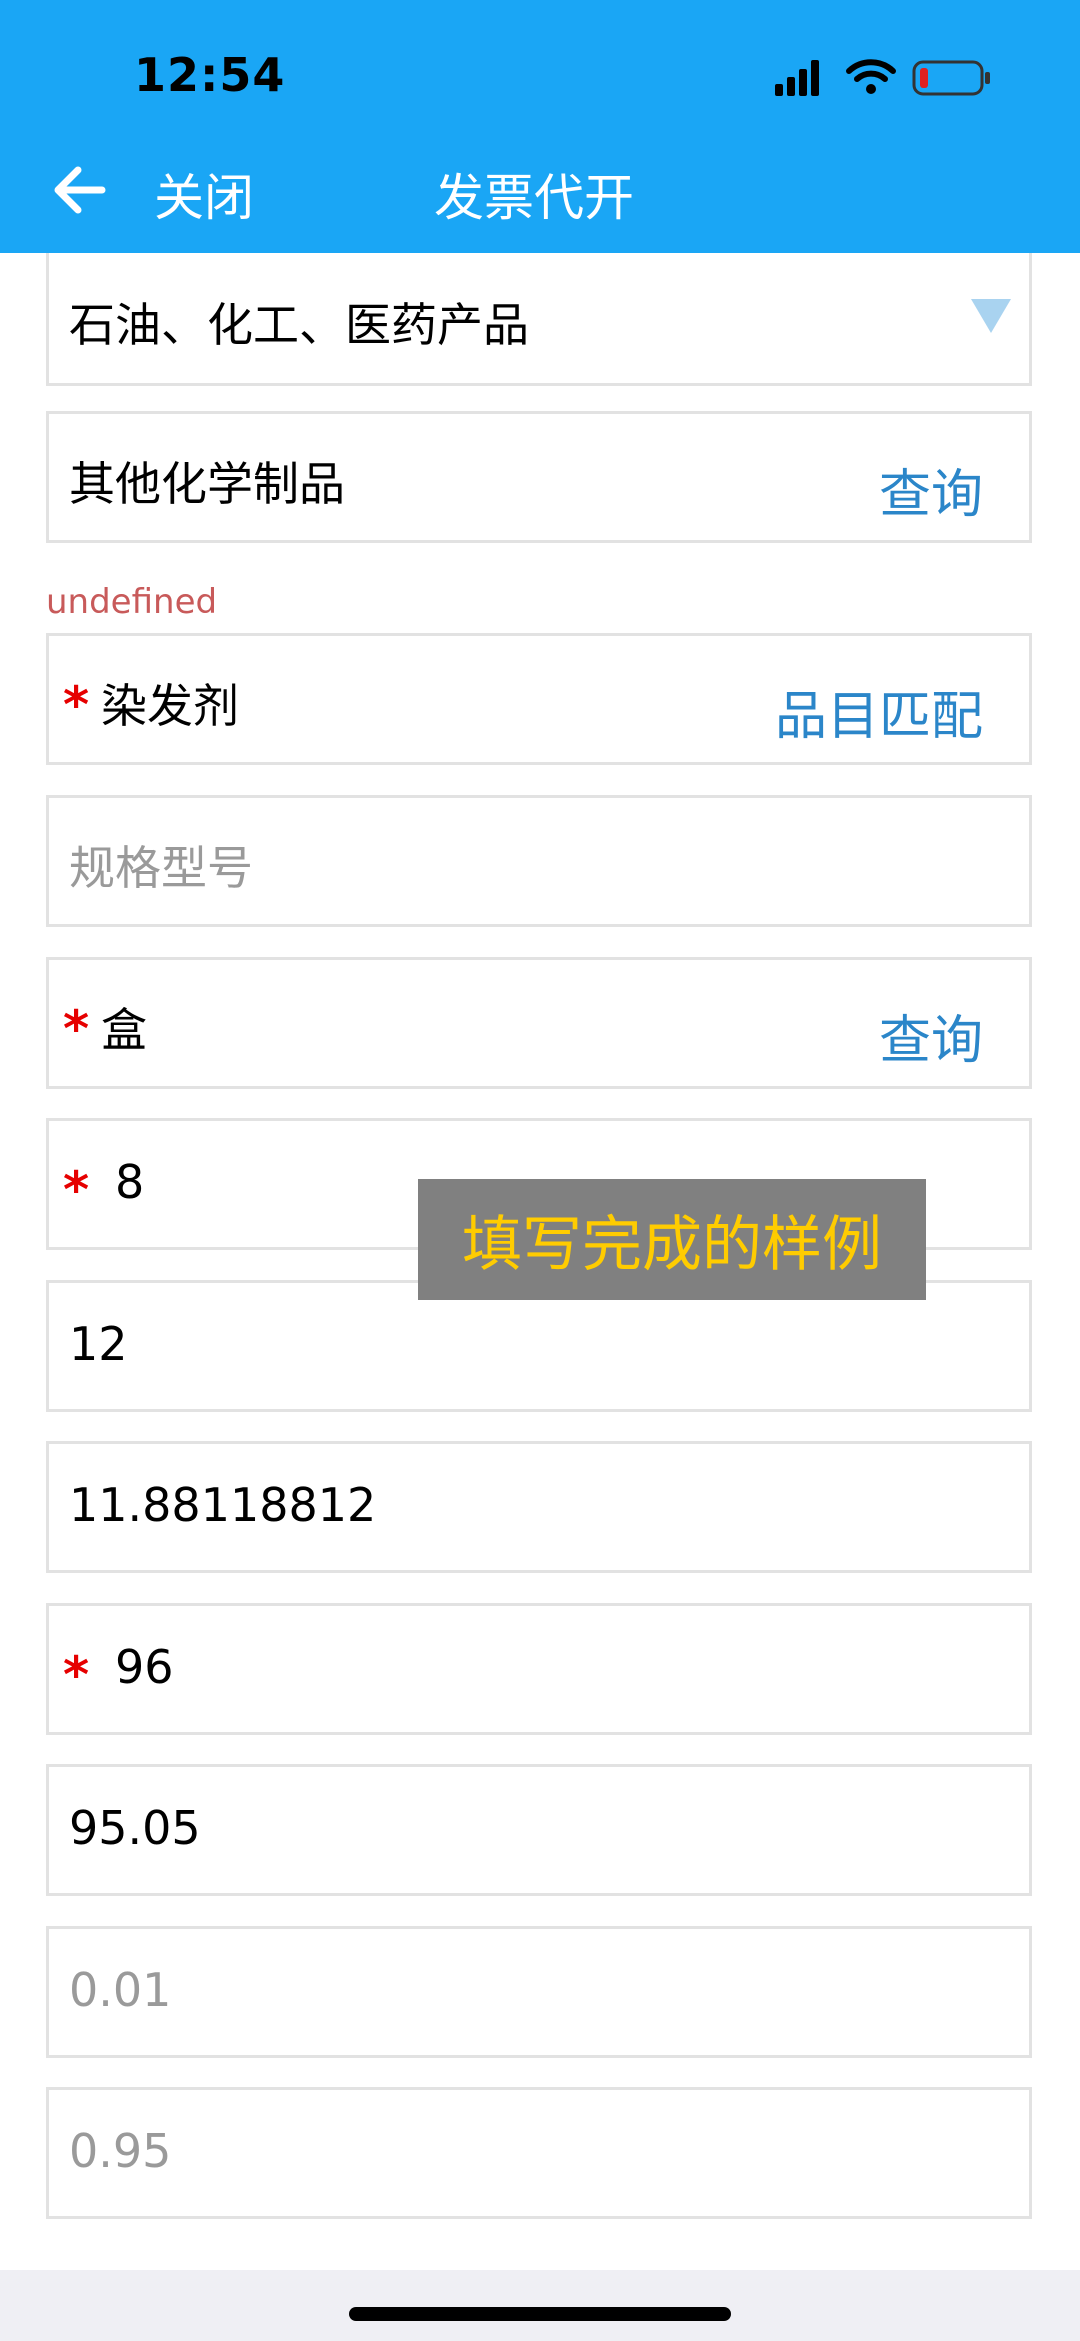 The width and height of the screenshot is (1080, 2341). Describe the element at coordinates (223, 1505) in the screenshot. I see `price-excl-tax-value: 11.88118812` at that location.